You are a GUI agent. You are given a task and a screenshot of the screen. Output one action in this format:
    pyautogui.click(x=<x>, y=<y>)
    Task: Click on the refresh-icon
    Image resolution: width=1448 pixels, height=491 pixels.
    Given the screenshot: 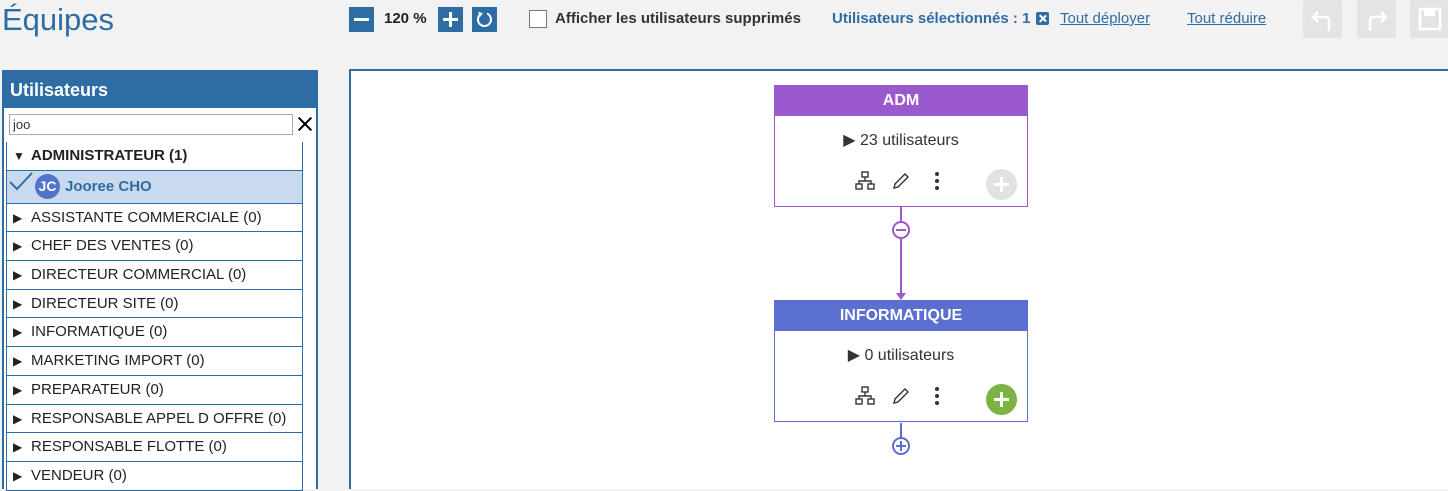 What is the action you would take?
    pyautogui.click(x=484, y=19)
    